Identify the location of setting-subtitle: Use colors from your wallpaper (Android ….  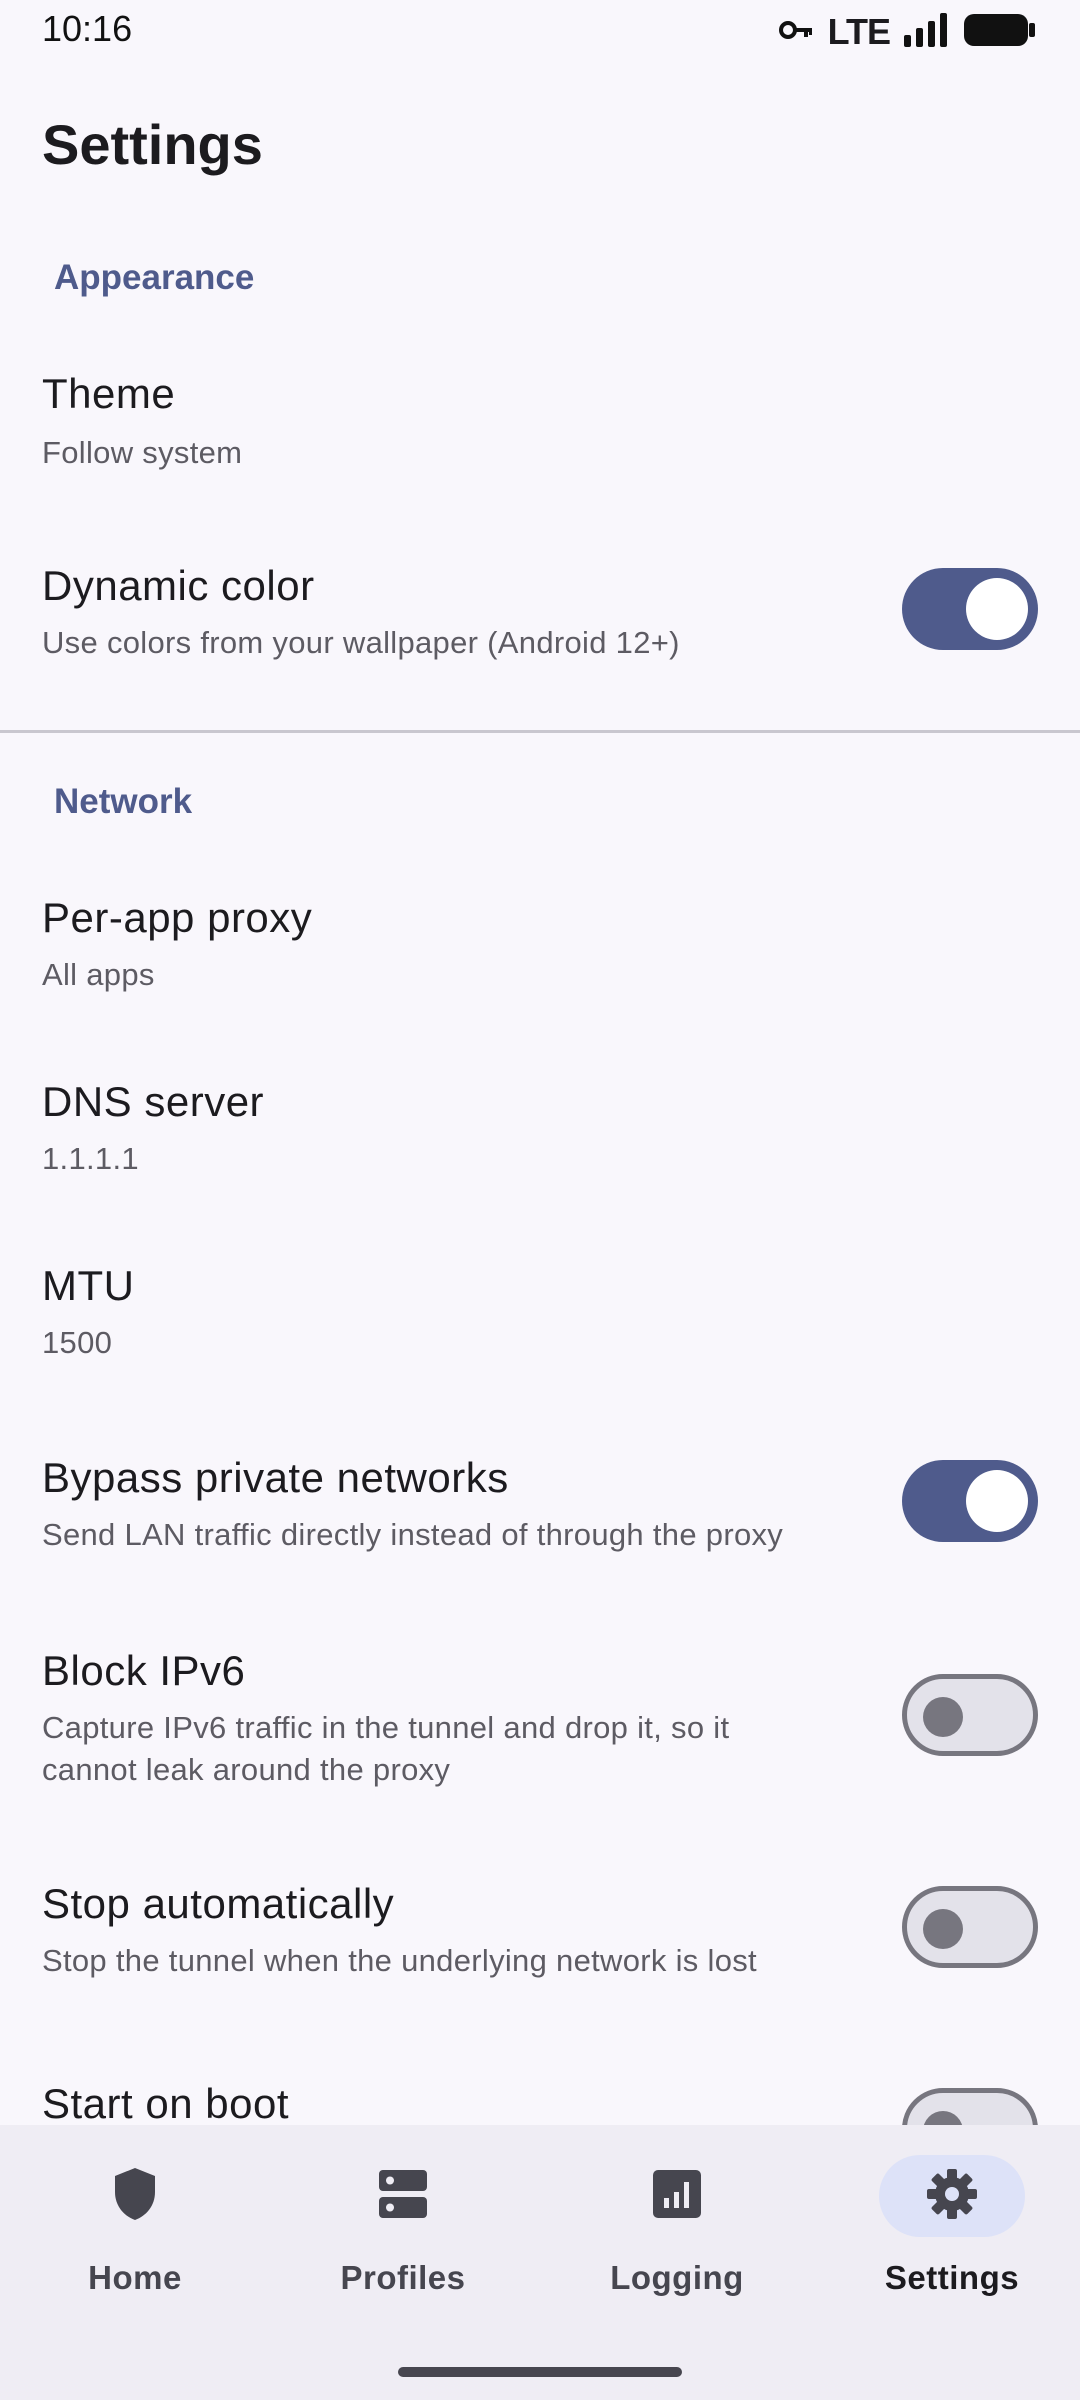
(361, 642).